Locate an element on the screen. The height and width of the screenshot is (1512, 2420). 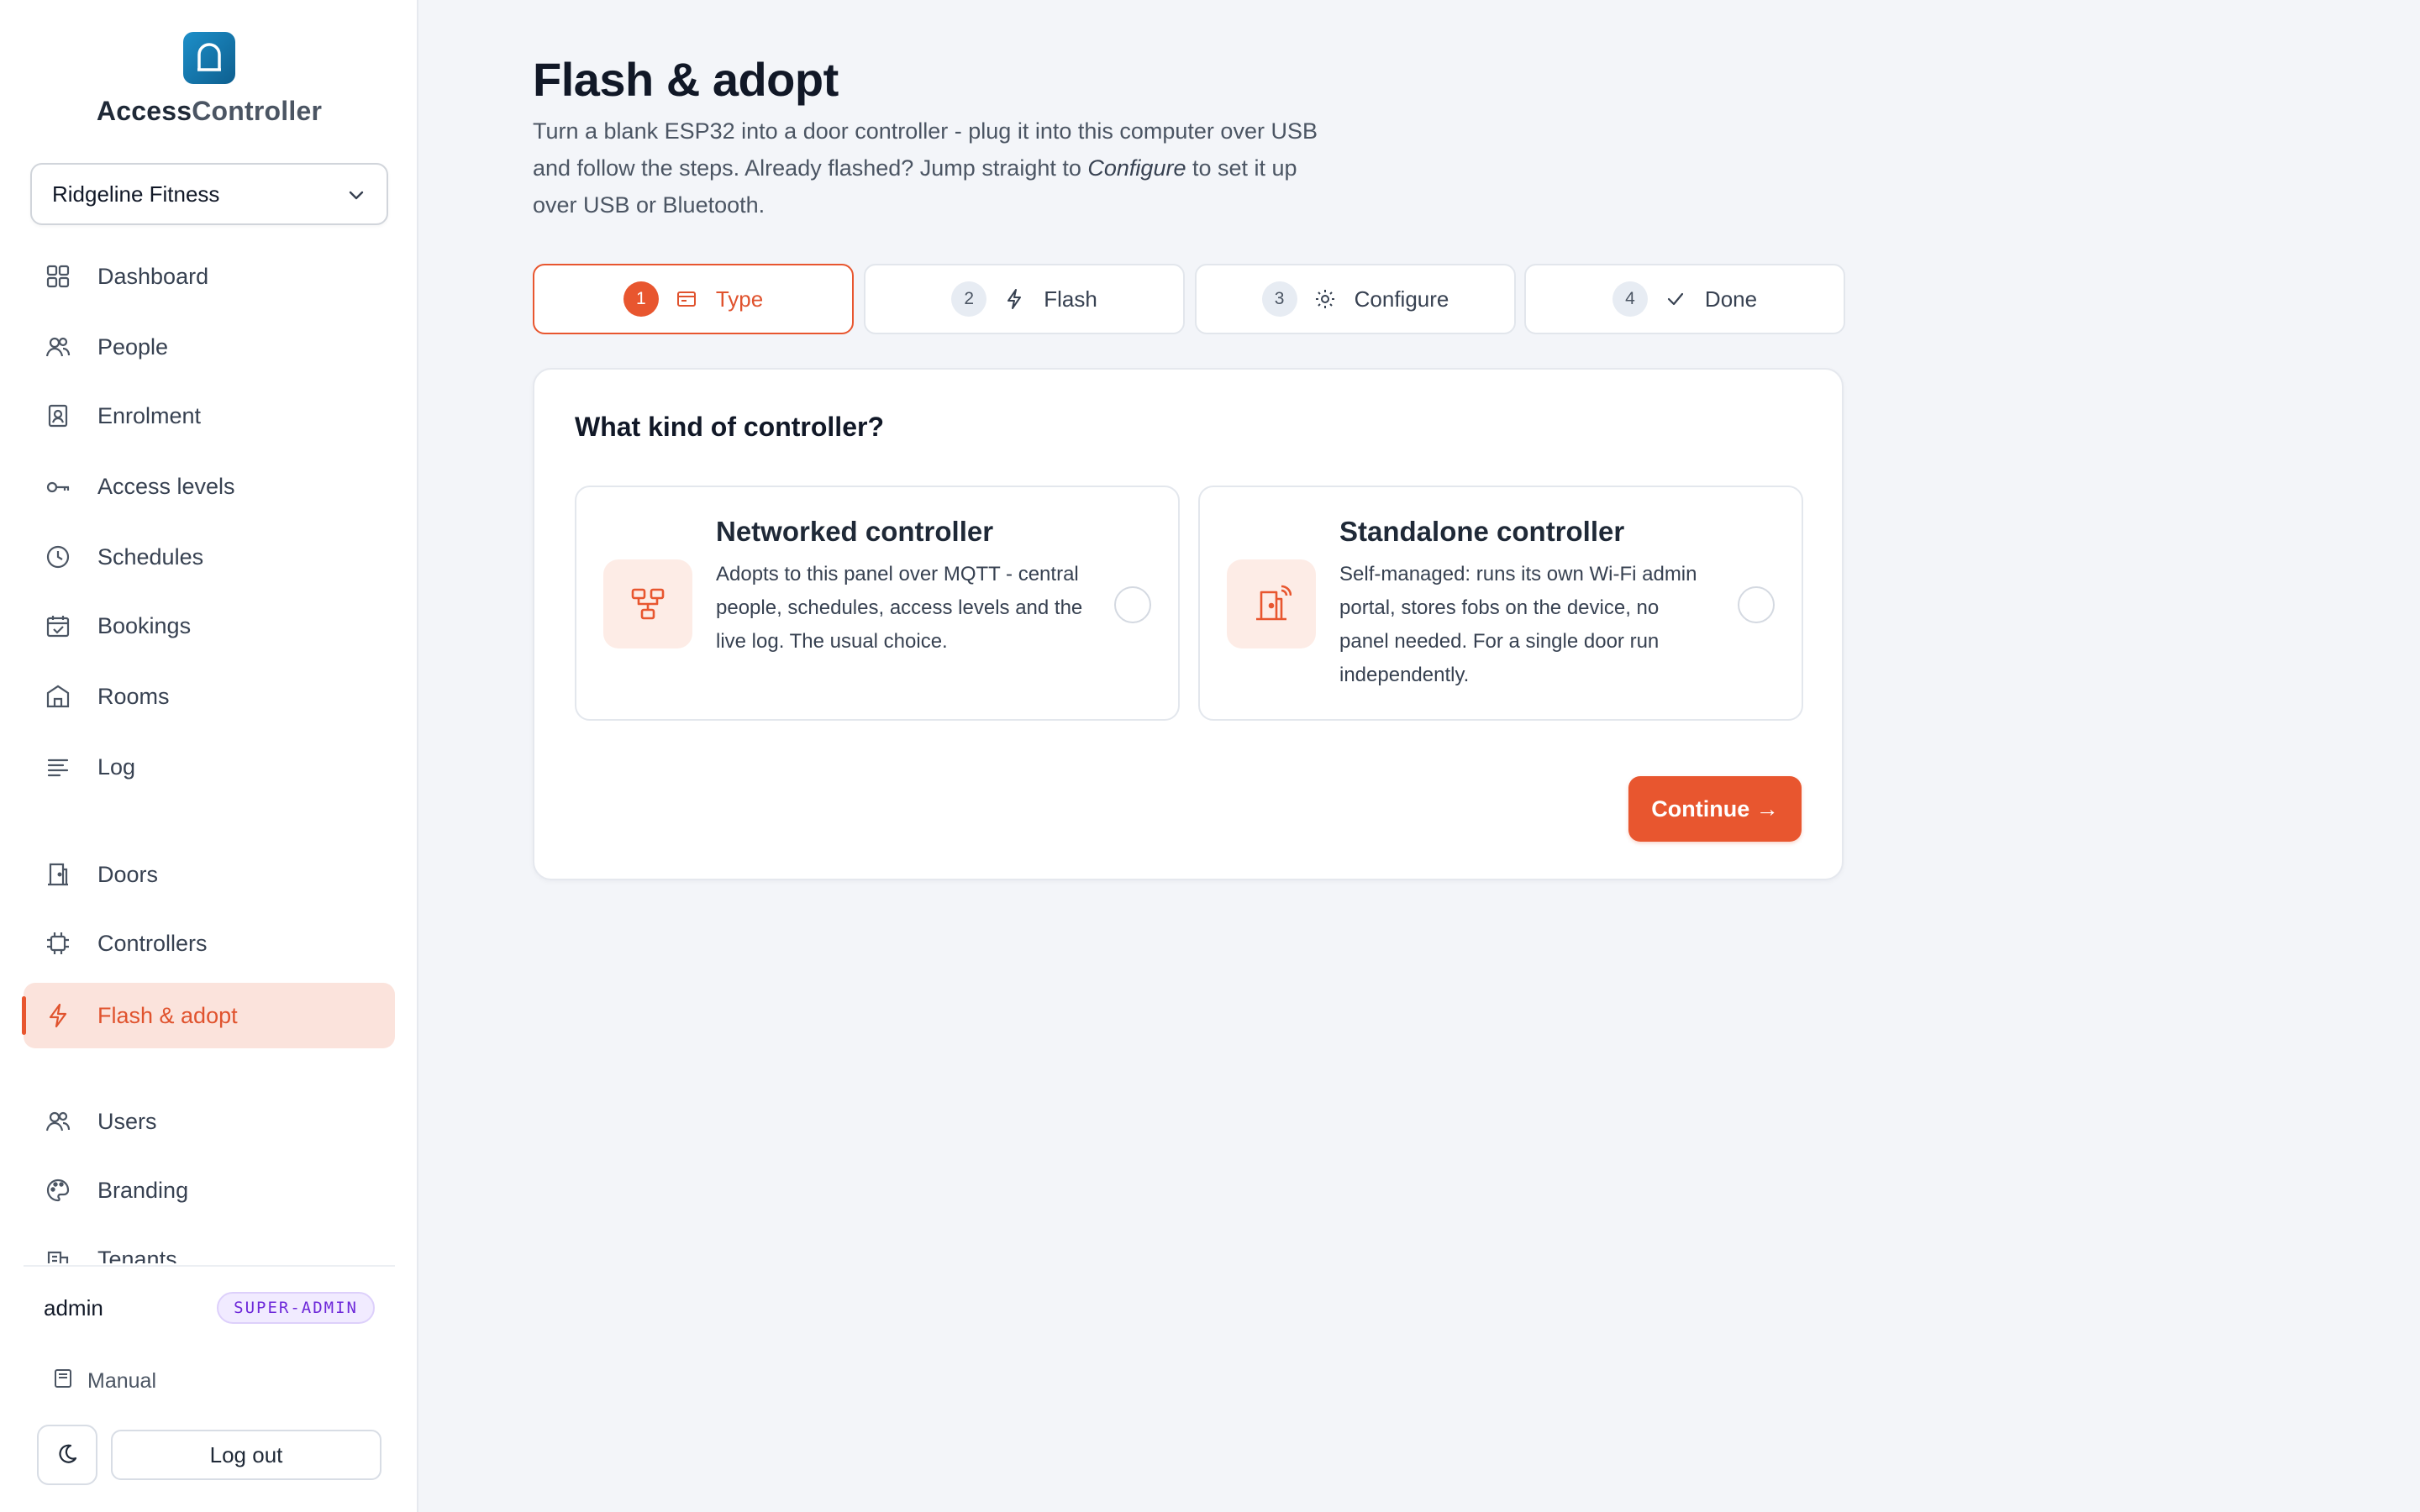
id-badge-icon is located at coordinates (58, 416).